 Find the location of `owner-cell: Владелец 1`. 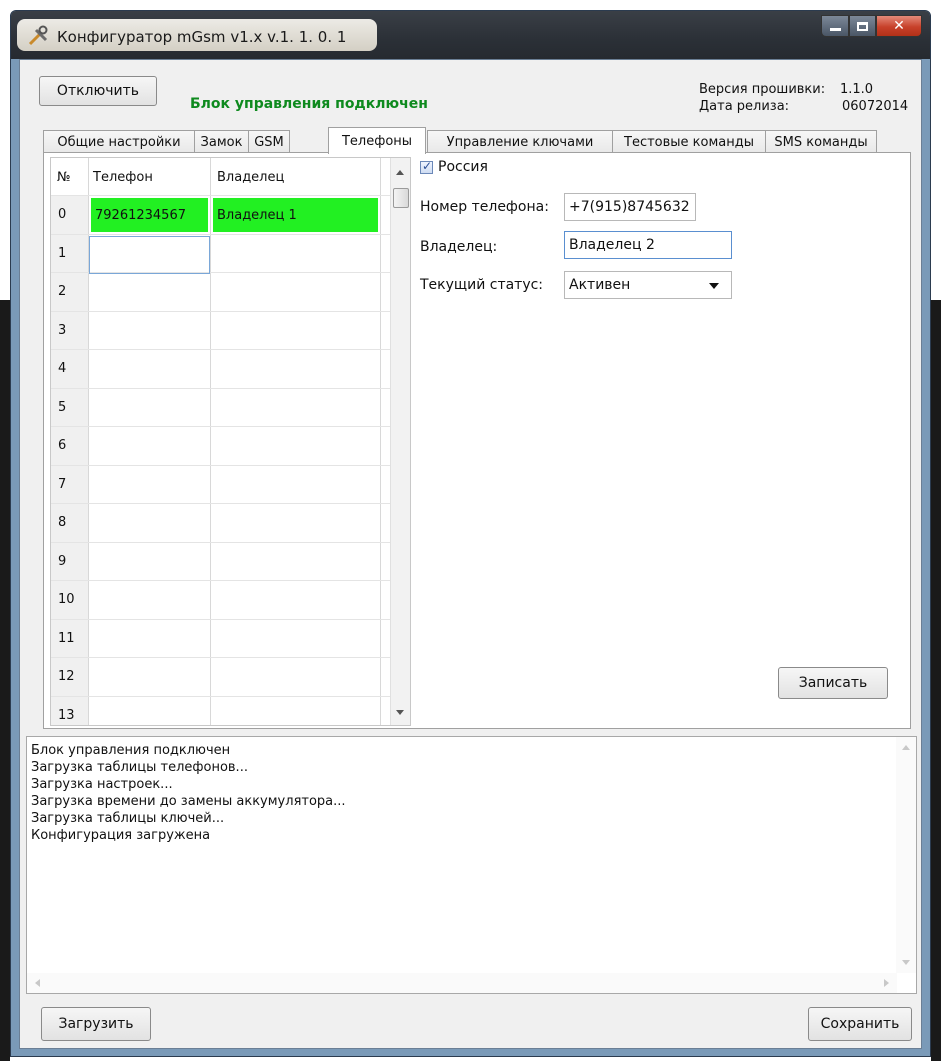

owner-cell: Владелец 1 is located at coordinates (295, 215).